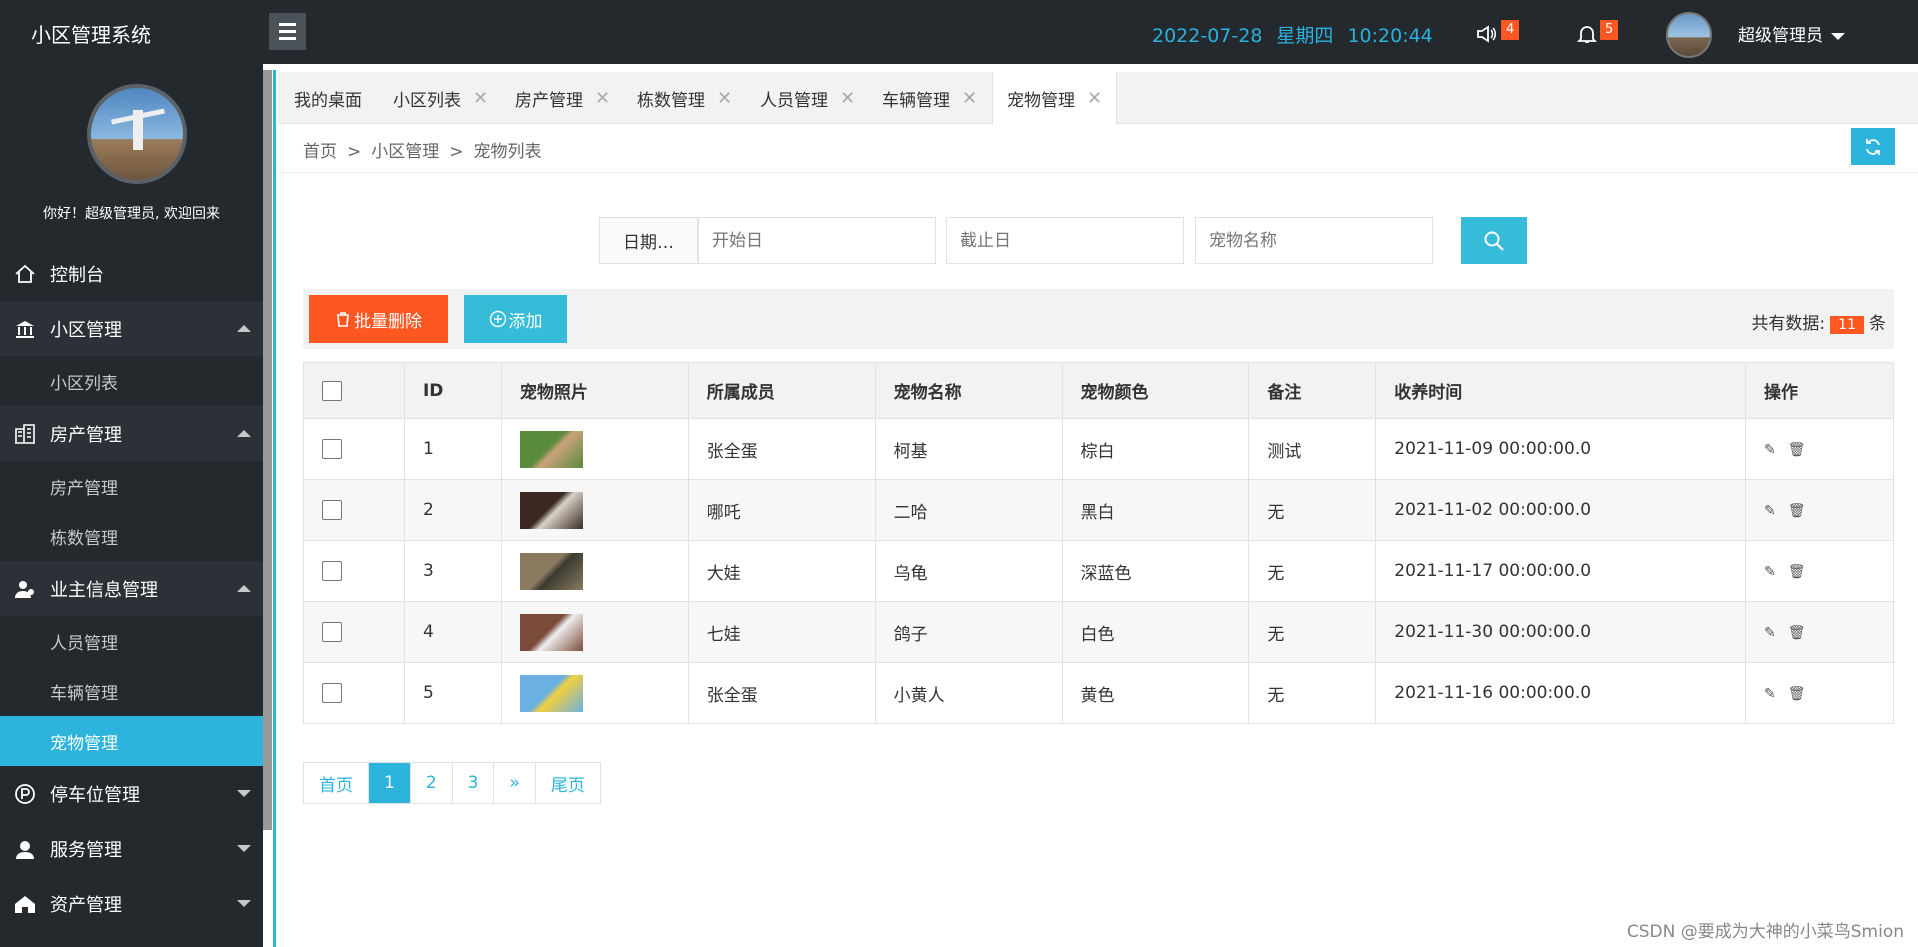 The height and width of the screenshot is (947, 1918). Describe the element at coordinates (1609, 30) in the screenshot. I see `bell-badge: 5` at that location.